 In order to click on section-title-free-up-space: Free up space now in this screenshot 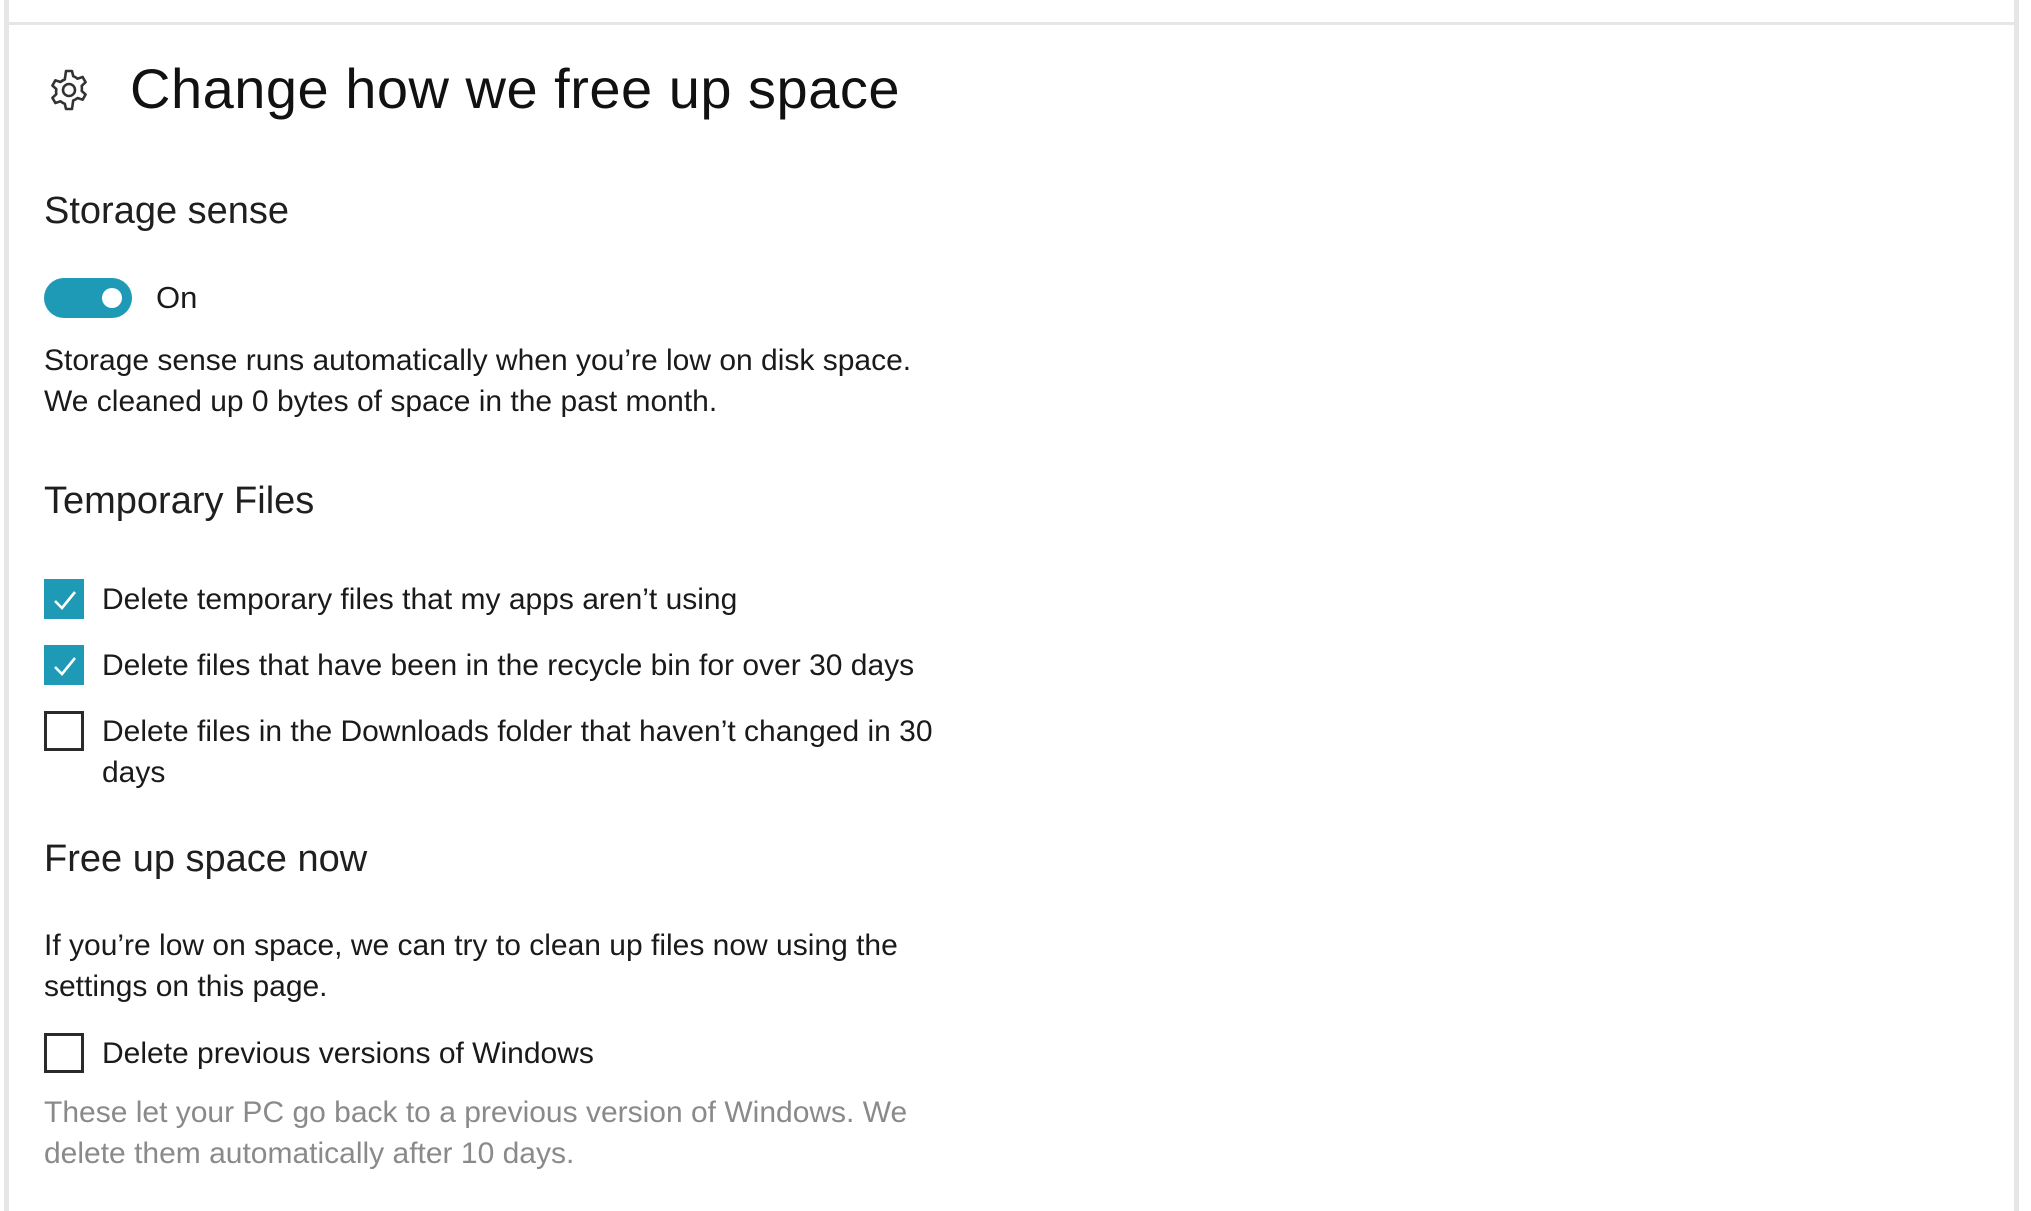, I will do `click(206, 859)`.